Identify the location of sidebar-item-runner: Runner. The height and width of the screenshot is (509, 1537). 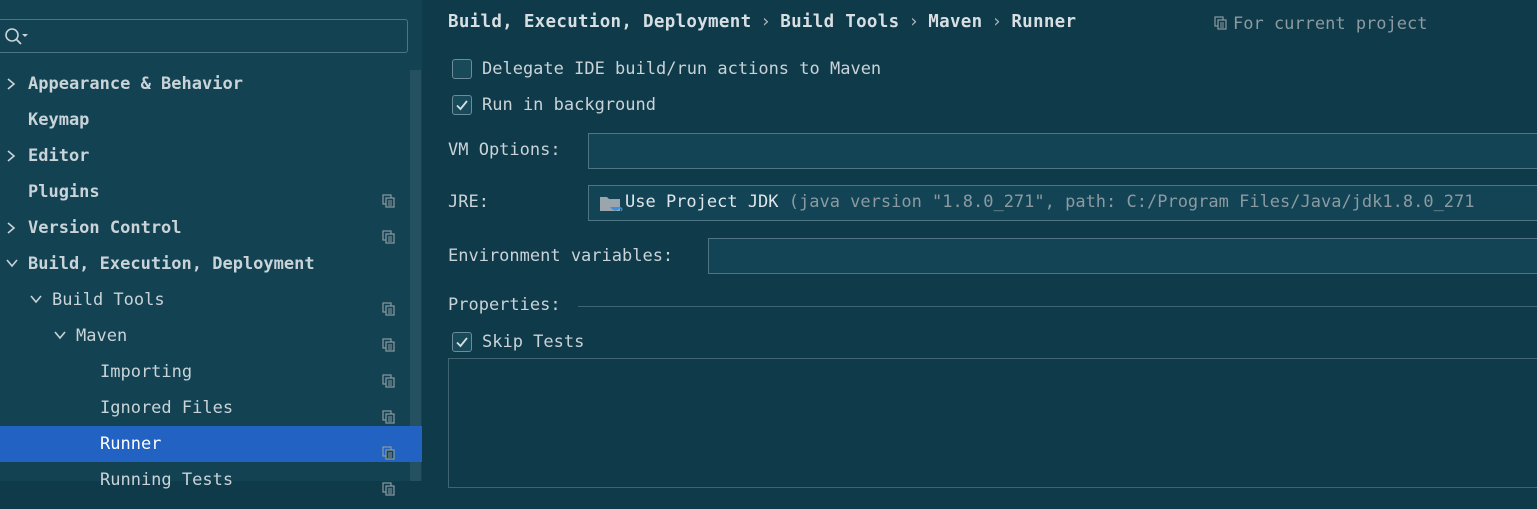
(211, 444).